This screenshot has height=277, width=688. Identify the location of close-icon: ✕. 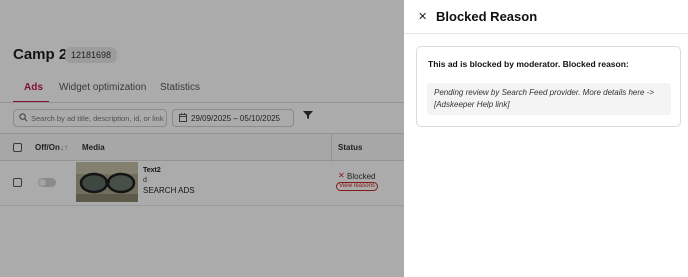
(422, 16).